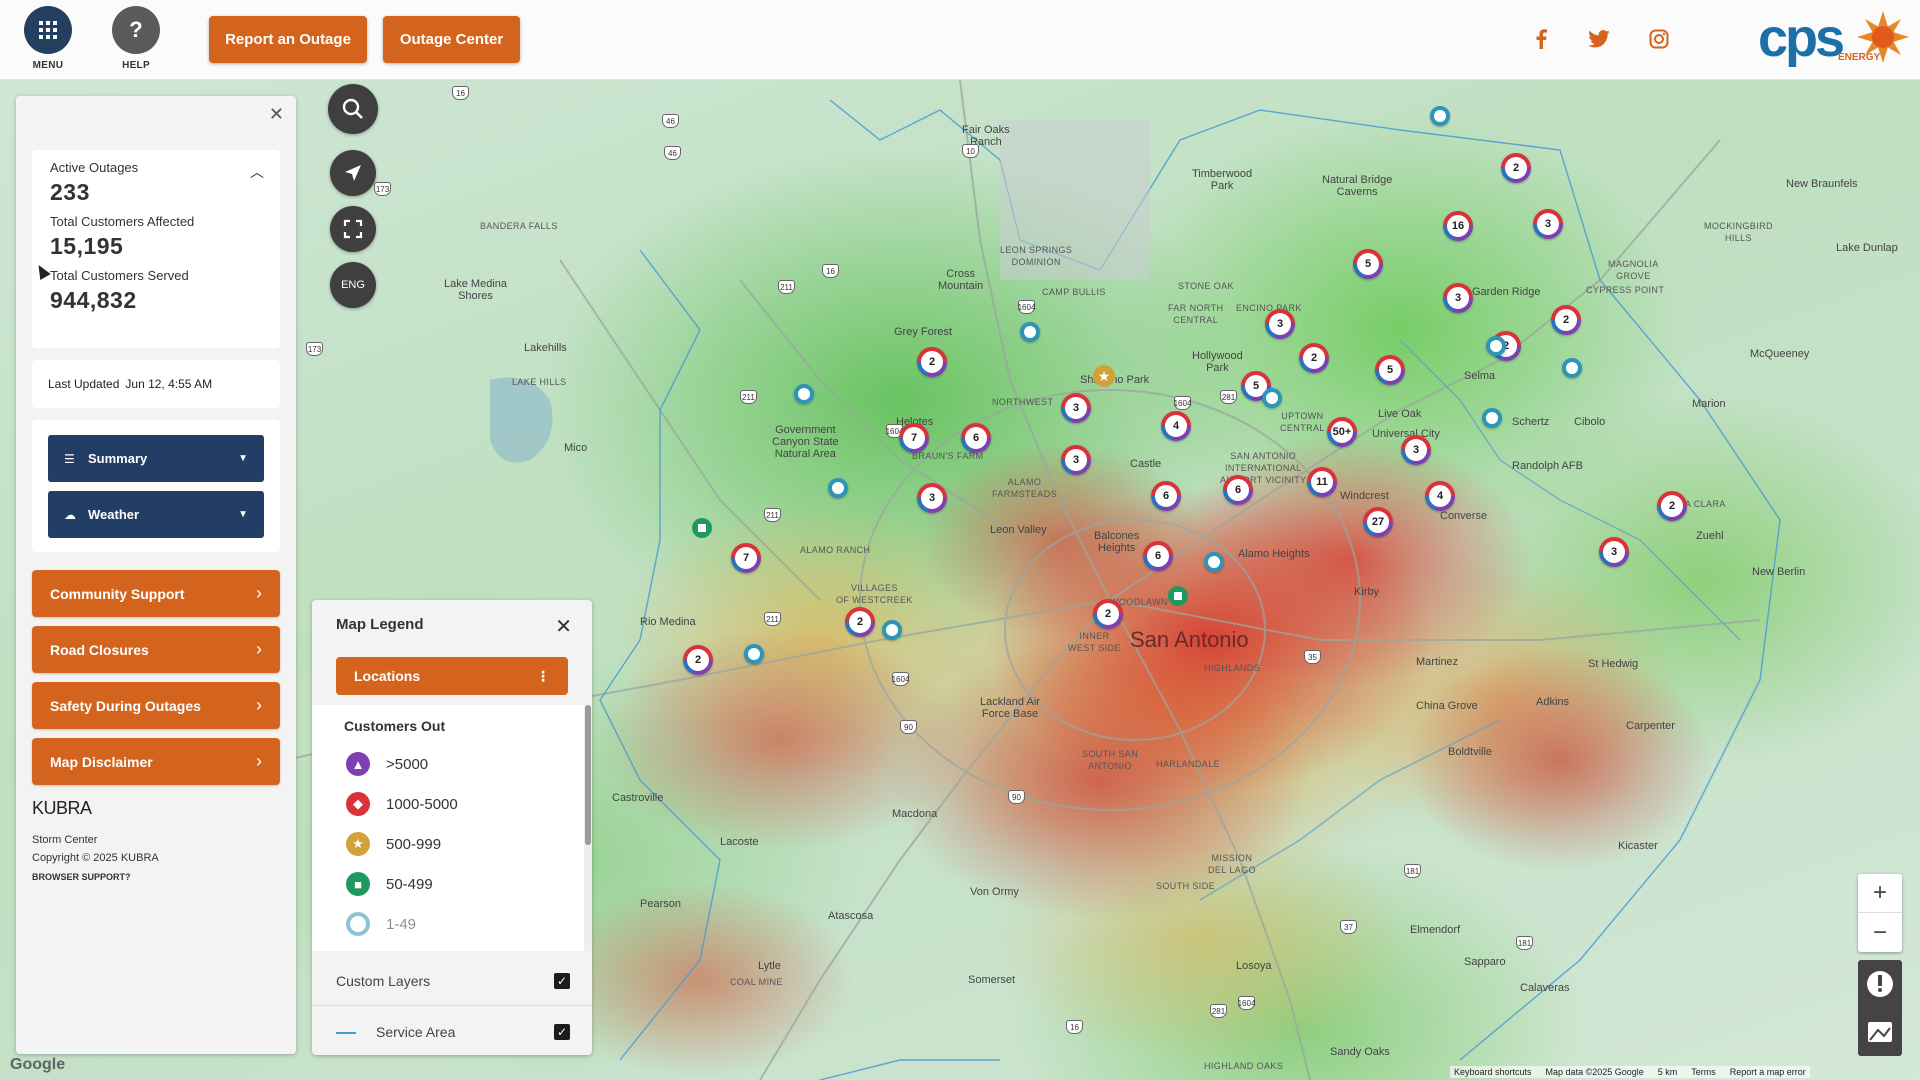 The width and height of the screenshot is (1920, 1080). What do you see at coordinates (95, 858) in the screenshot?
I see `copyright-text: Copyright © 2025 KUBRA` at bounding box center [95, 858].